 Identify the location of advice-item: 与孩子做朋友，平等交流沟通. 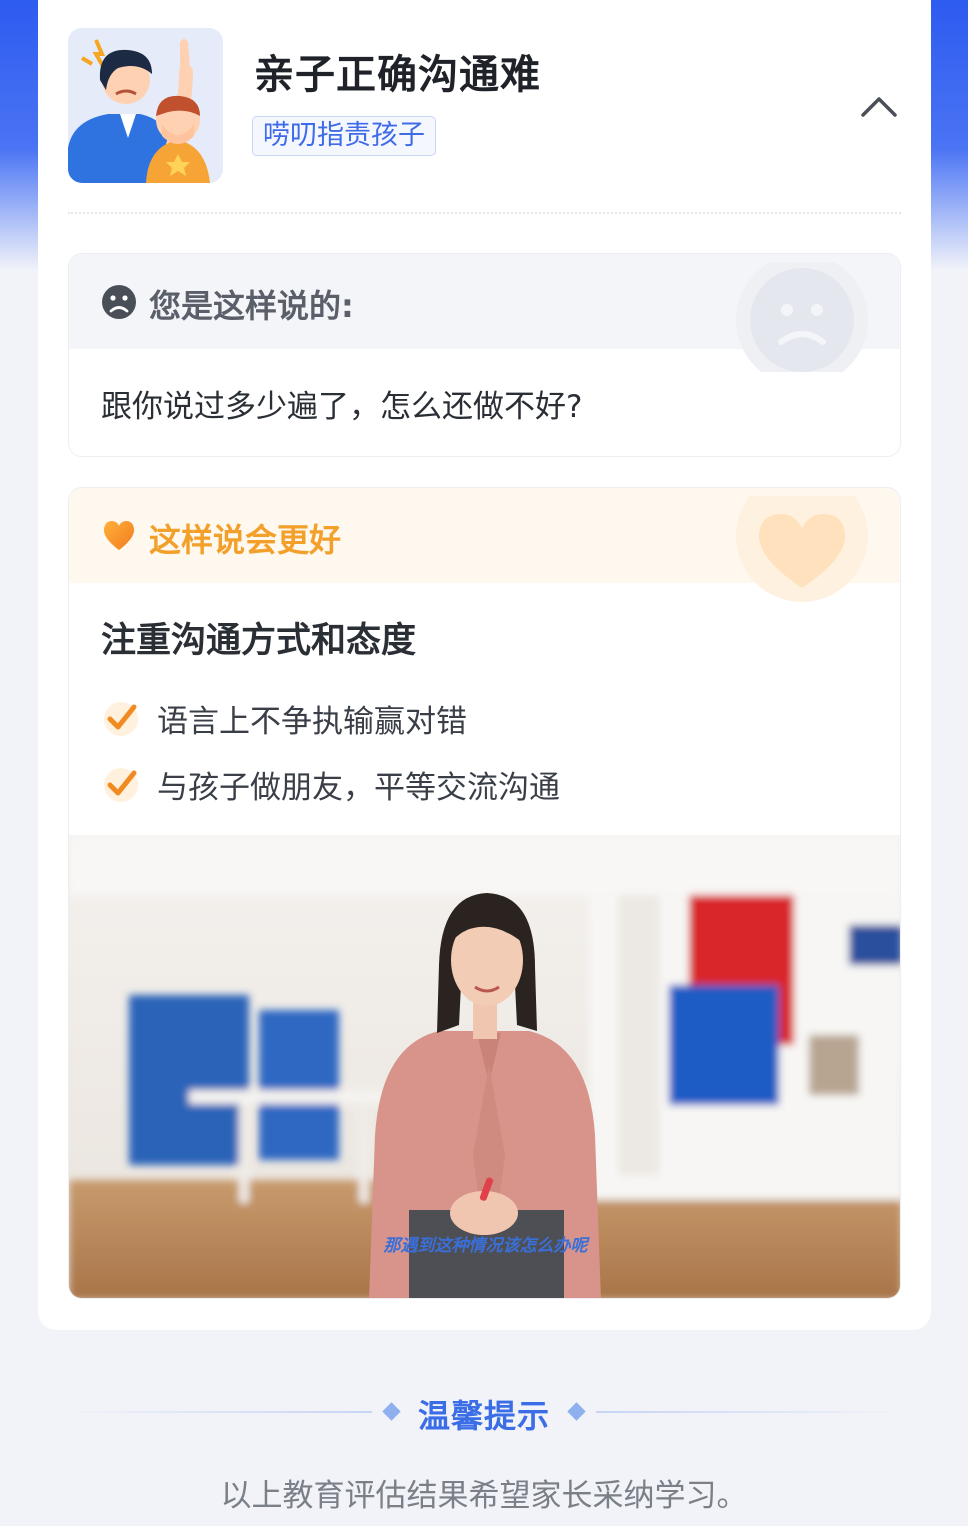
(330, 784).